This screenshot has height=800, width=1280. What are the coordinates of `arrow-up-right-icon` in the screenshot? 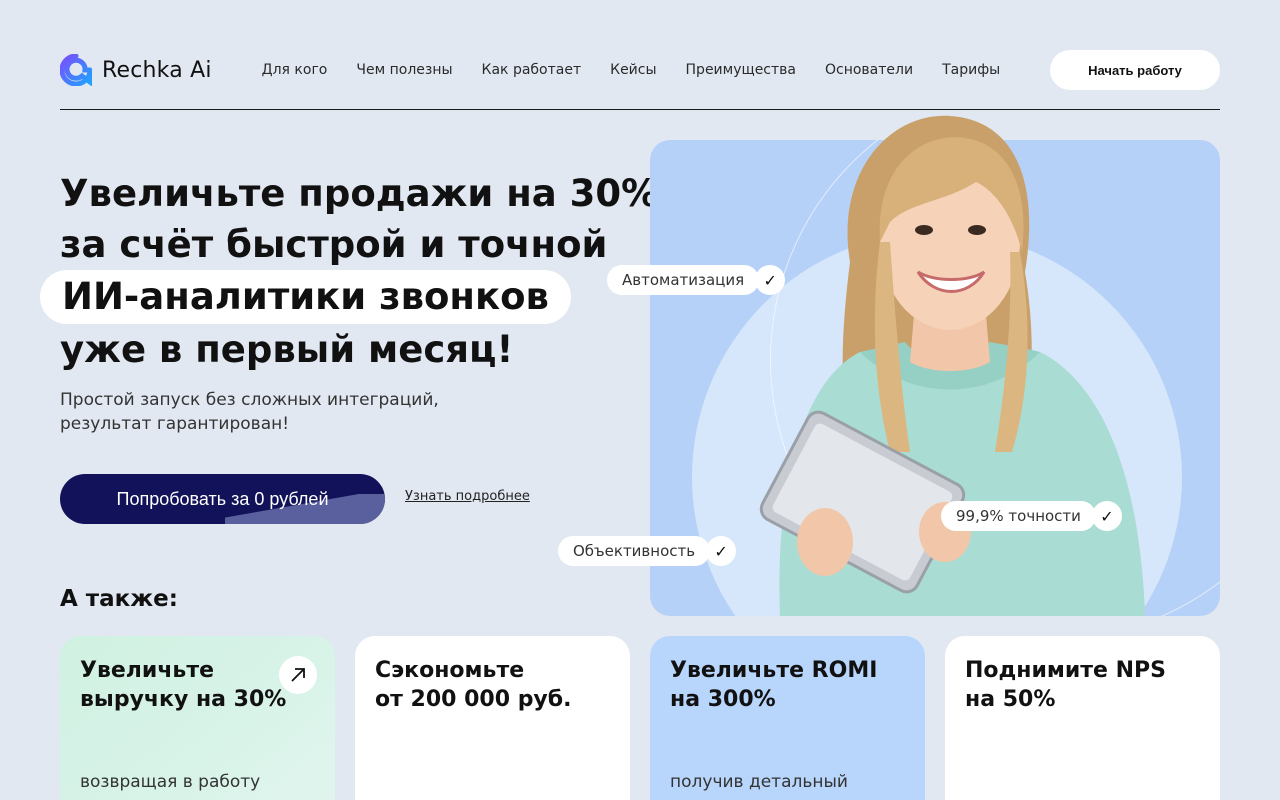 It's located at (298, 675).